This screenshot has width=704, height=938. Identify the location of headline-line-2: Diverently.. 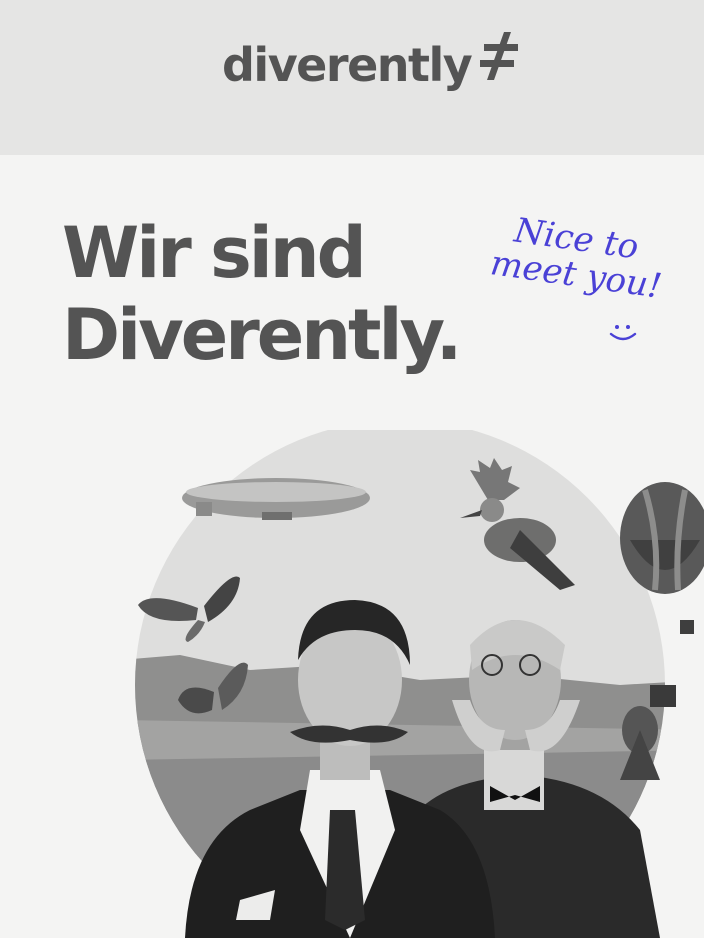
(262, 335).